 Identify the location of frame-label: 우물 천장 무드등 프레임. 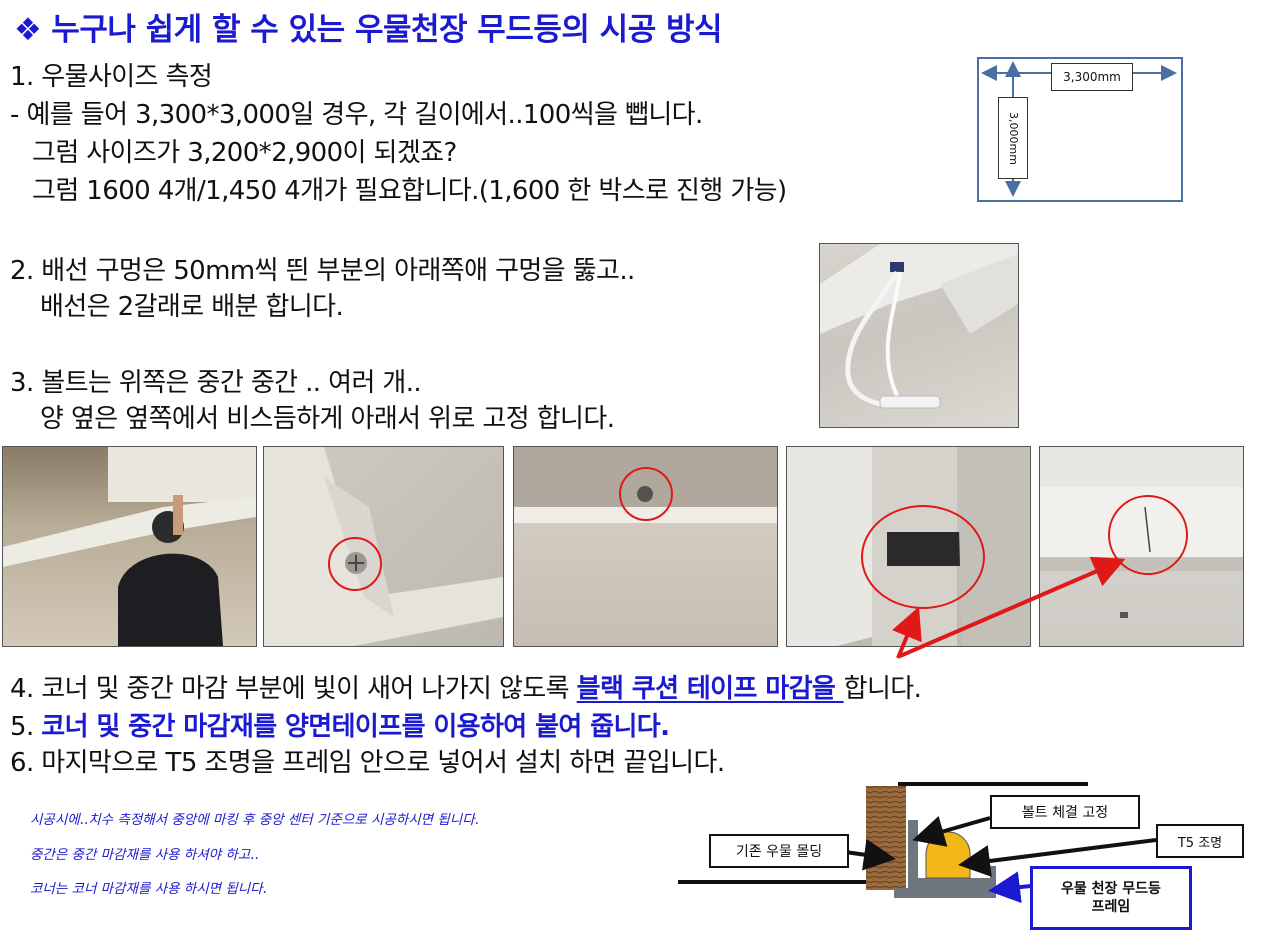
(1111, 898).